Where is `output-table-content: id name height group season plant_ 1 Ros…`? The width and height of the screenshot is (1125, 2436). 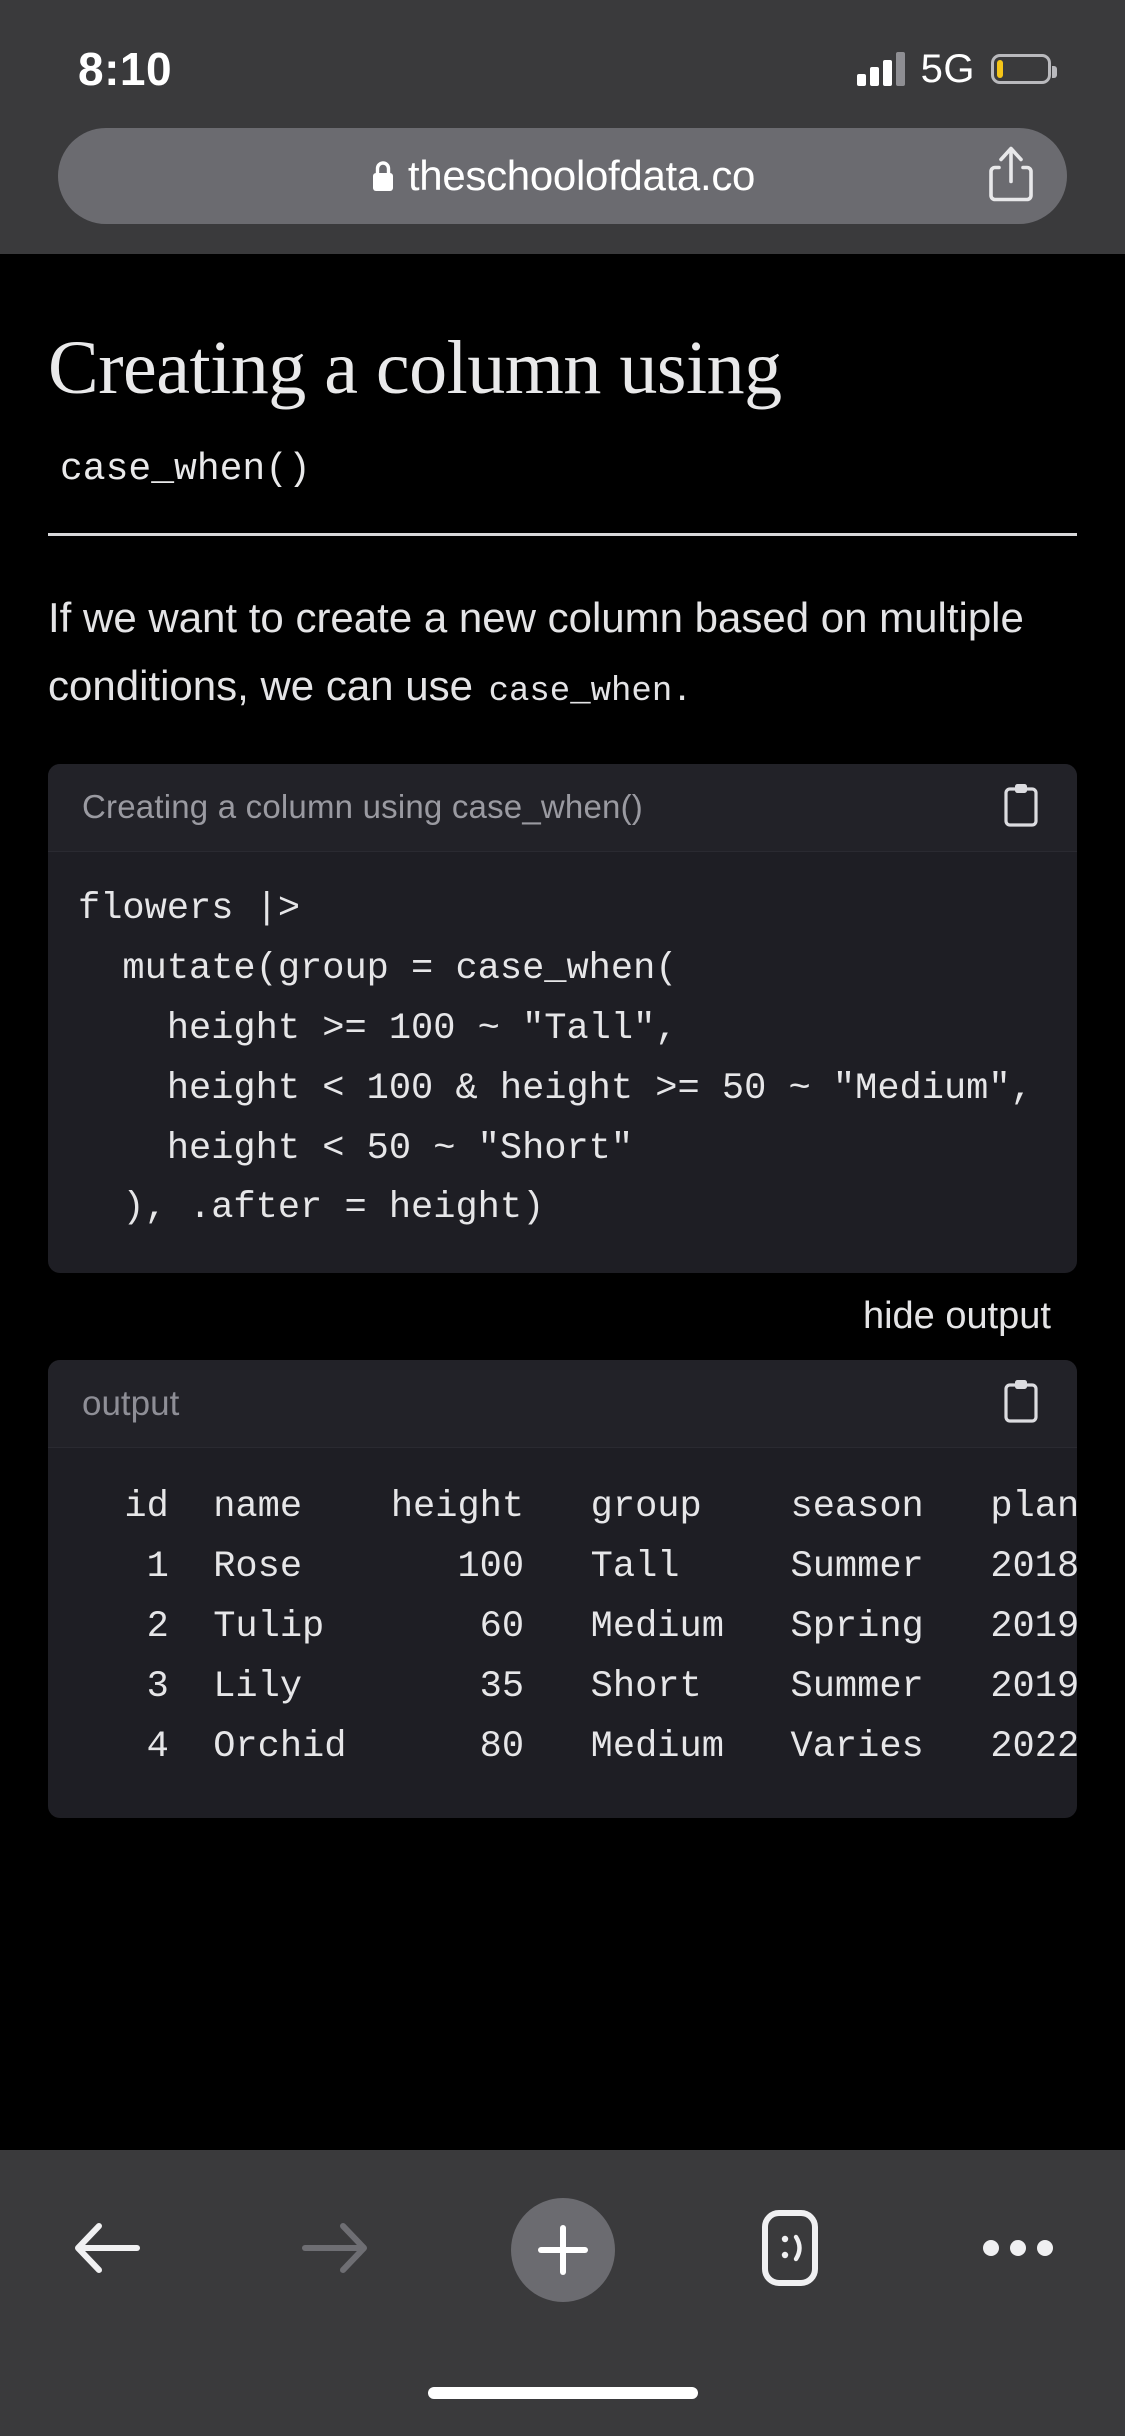 output-table-content: id name height group season plant_ 1 Ros… is located at coordinates (600, 1627).